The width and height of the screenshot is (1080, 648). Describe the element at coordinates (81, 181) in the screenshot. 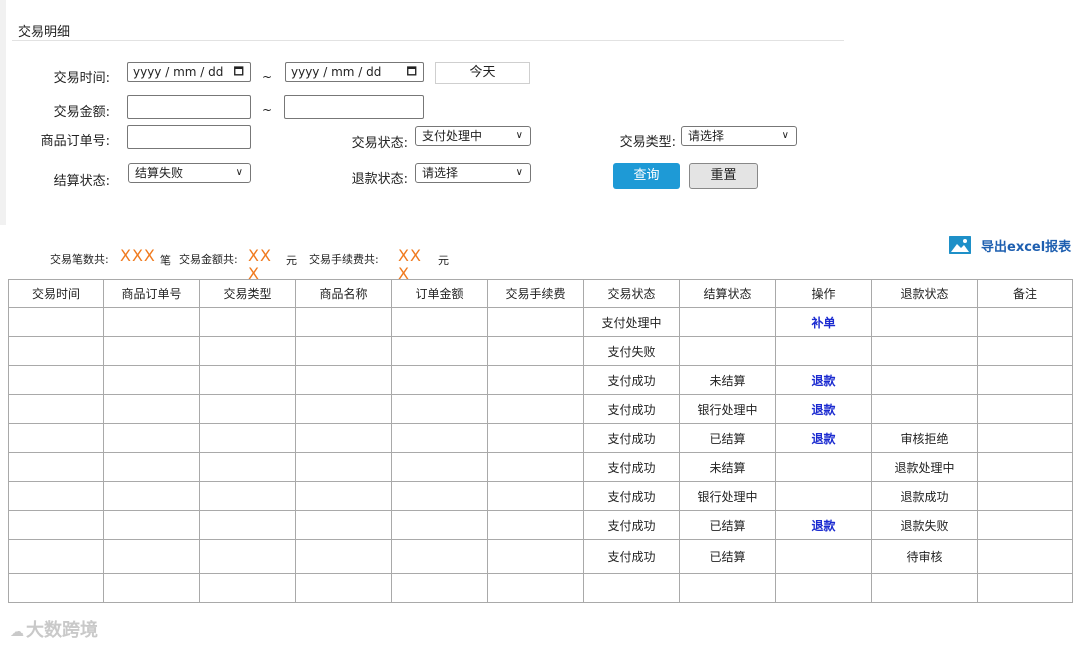

I see `settle-status-label: 结算状态:` at that location.